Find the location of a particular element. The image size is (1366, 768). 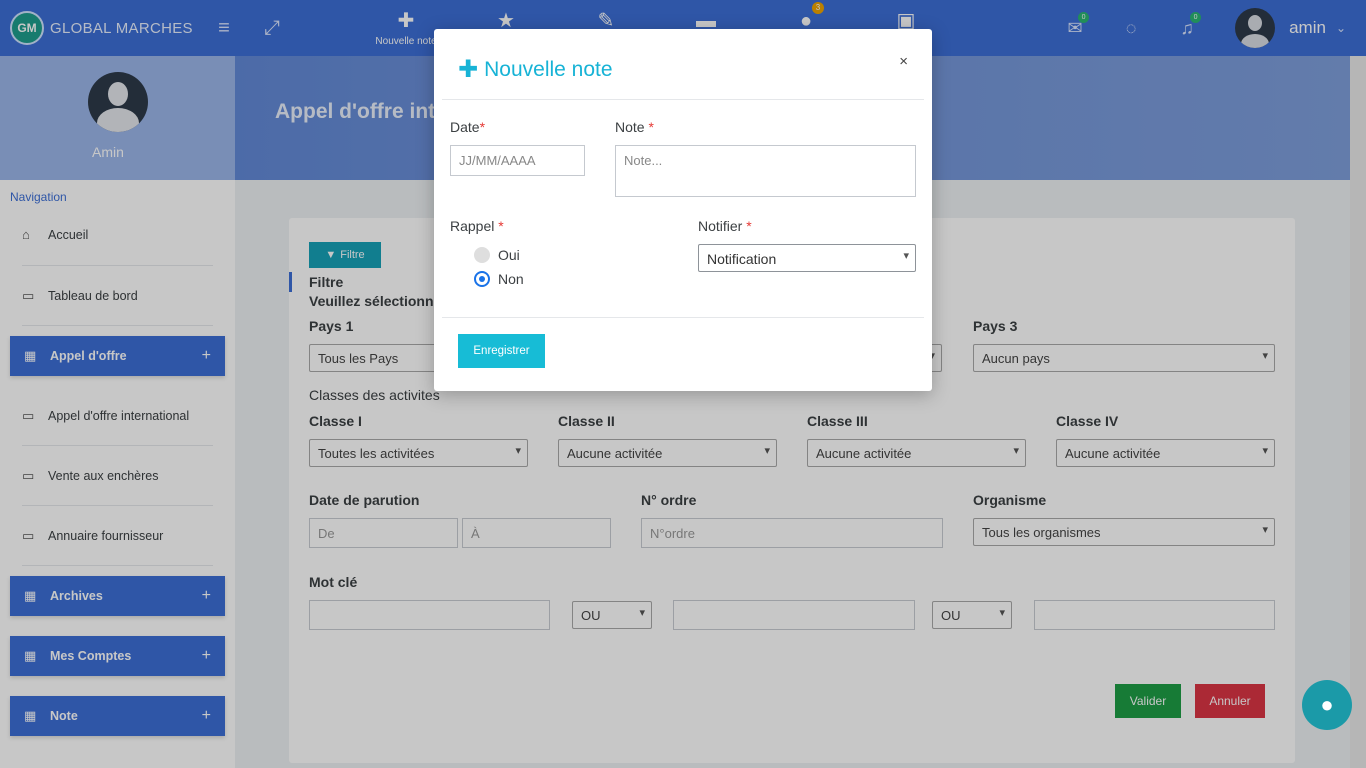

rappel-radio-non: Non is located at coordinates (499, 279).